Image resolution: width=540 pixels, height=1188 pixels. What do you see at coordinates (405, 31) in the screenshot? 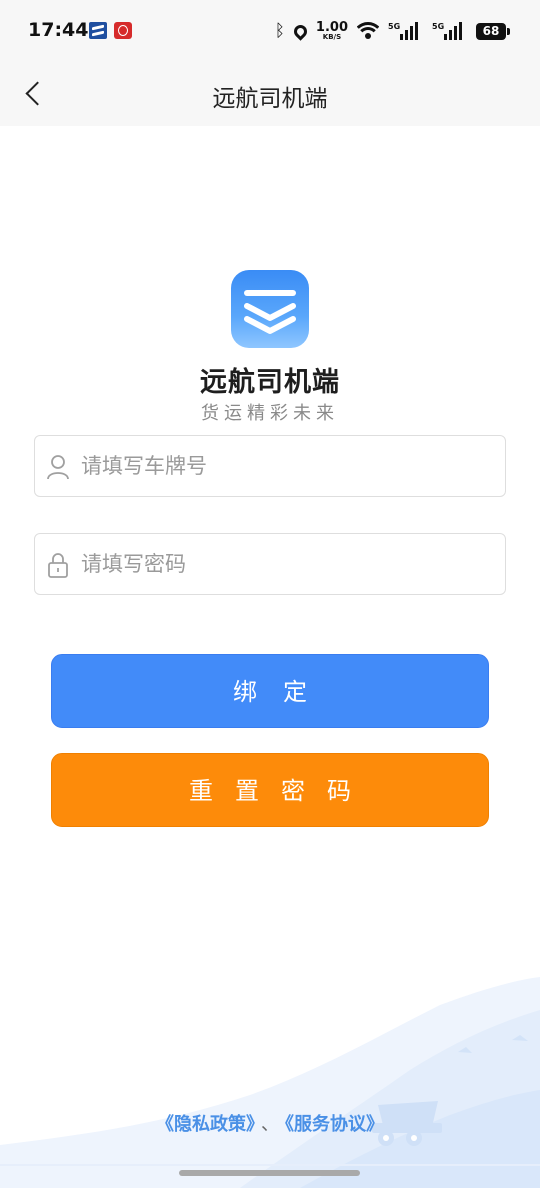
I see `signal-icon: 5G` at bounding box center [405, 31].